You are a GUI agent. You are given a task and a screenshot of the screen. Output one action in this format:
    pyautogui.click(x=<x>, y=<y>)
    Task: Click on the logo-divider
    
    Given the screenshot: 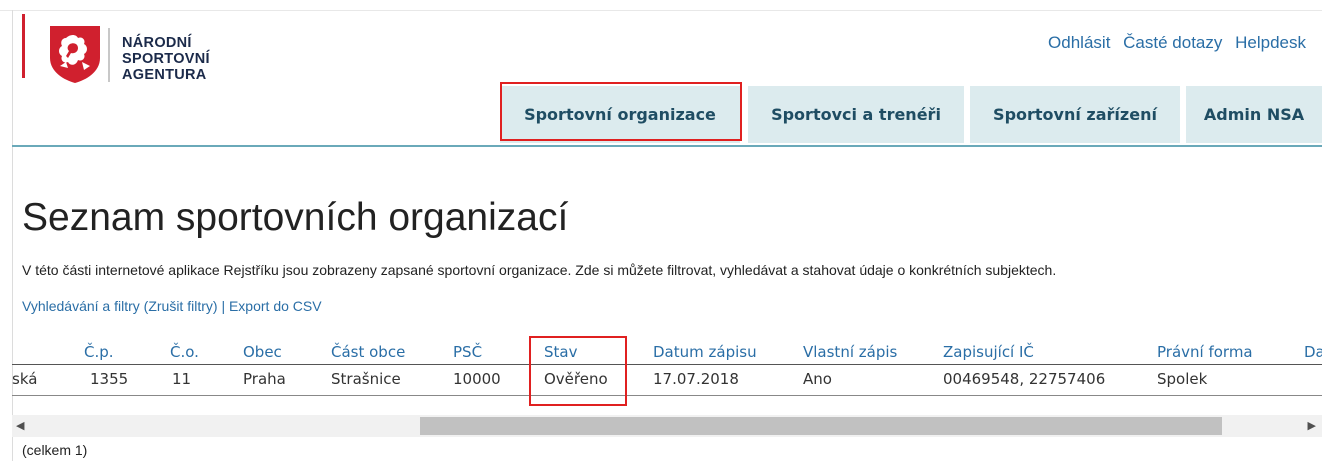 What is the action you would take?
    pyautogui.click(x=109, y=55)
    